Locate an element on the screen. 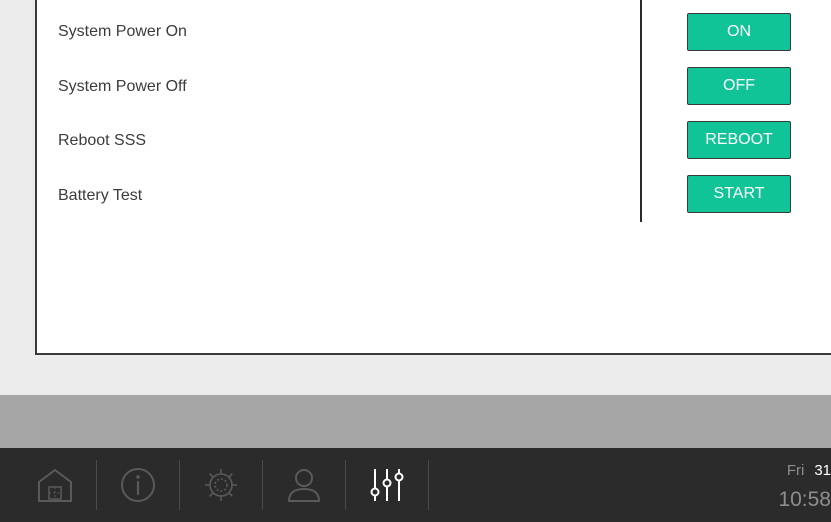 The image size is (831, 522). system-controls-button is located at coordinates (387, 485).